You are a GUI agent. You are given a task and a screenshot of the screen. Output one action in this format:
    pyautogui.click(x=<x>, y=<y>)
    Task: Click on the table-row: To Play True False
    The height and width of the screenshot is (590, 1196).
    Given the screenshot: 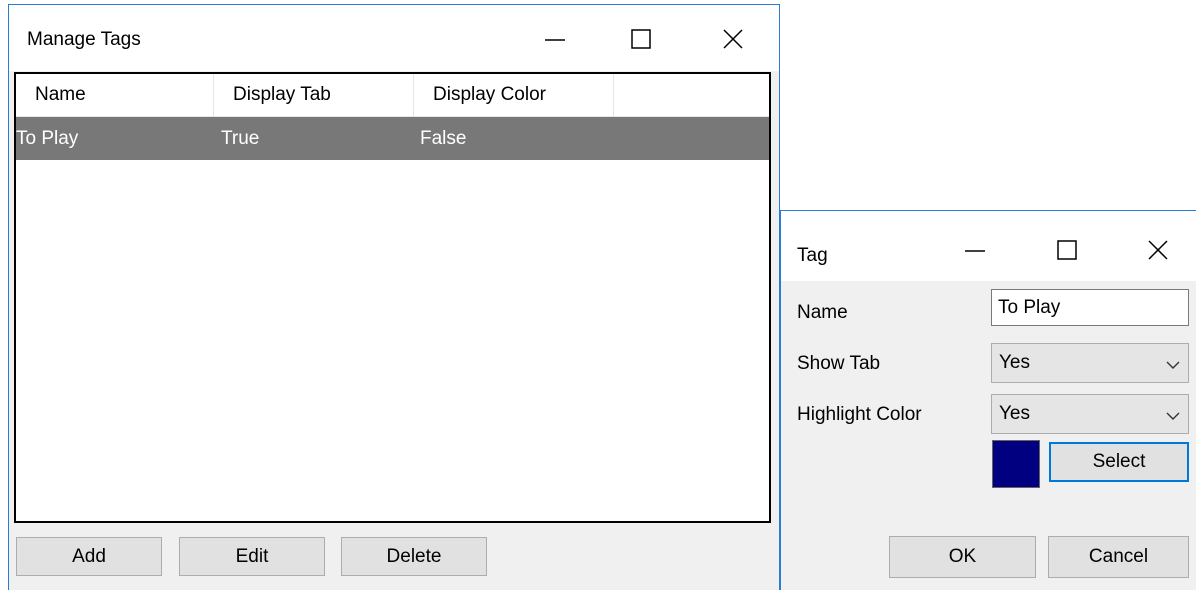 What is the action you would take?
    pyautogui.click(x=392, y=138)
    